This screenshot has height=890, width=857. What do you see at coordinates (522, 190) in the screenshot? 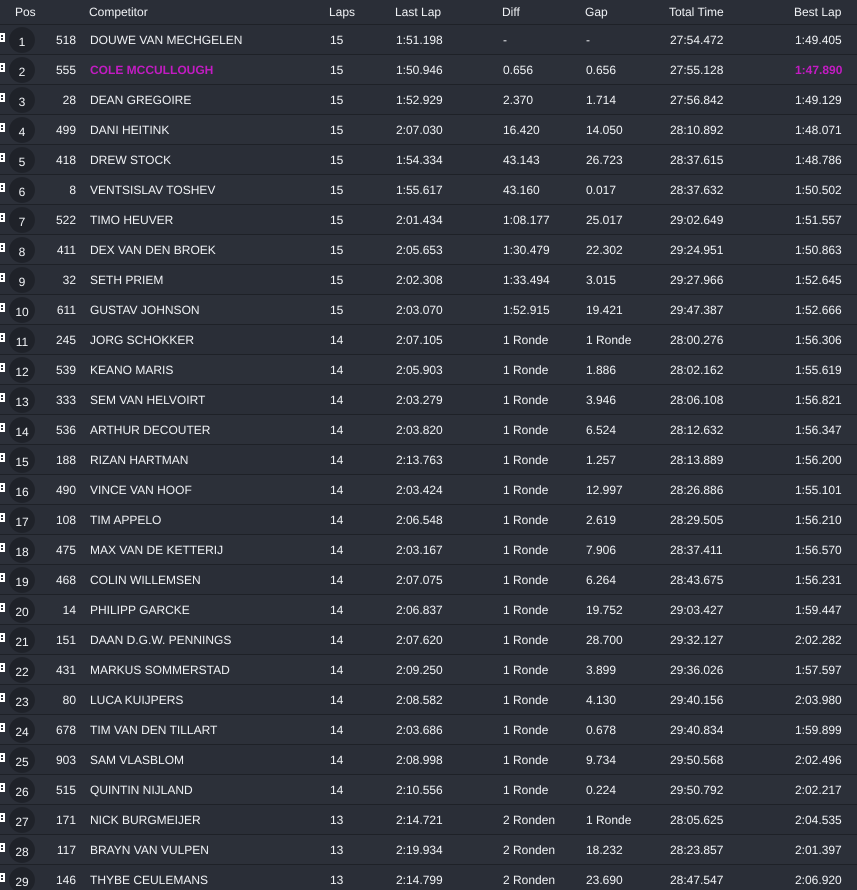
I see `diff-cell-text: 43.160` at bounding box center [522, 190].